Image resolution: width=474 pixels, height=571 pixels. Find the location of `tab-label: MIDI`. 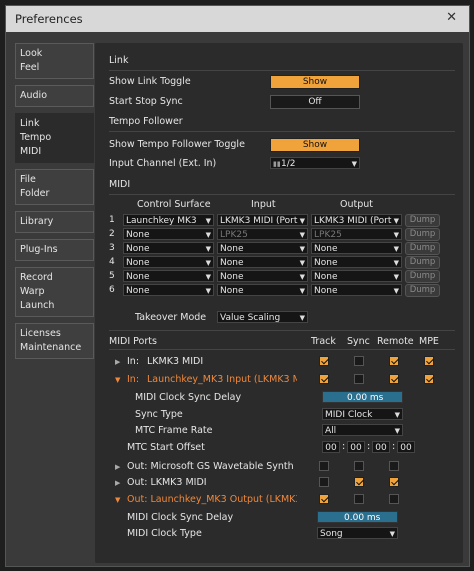

tab-label: MIDI is located at coordinates (31, 151).